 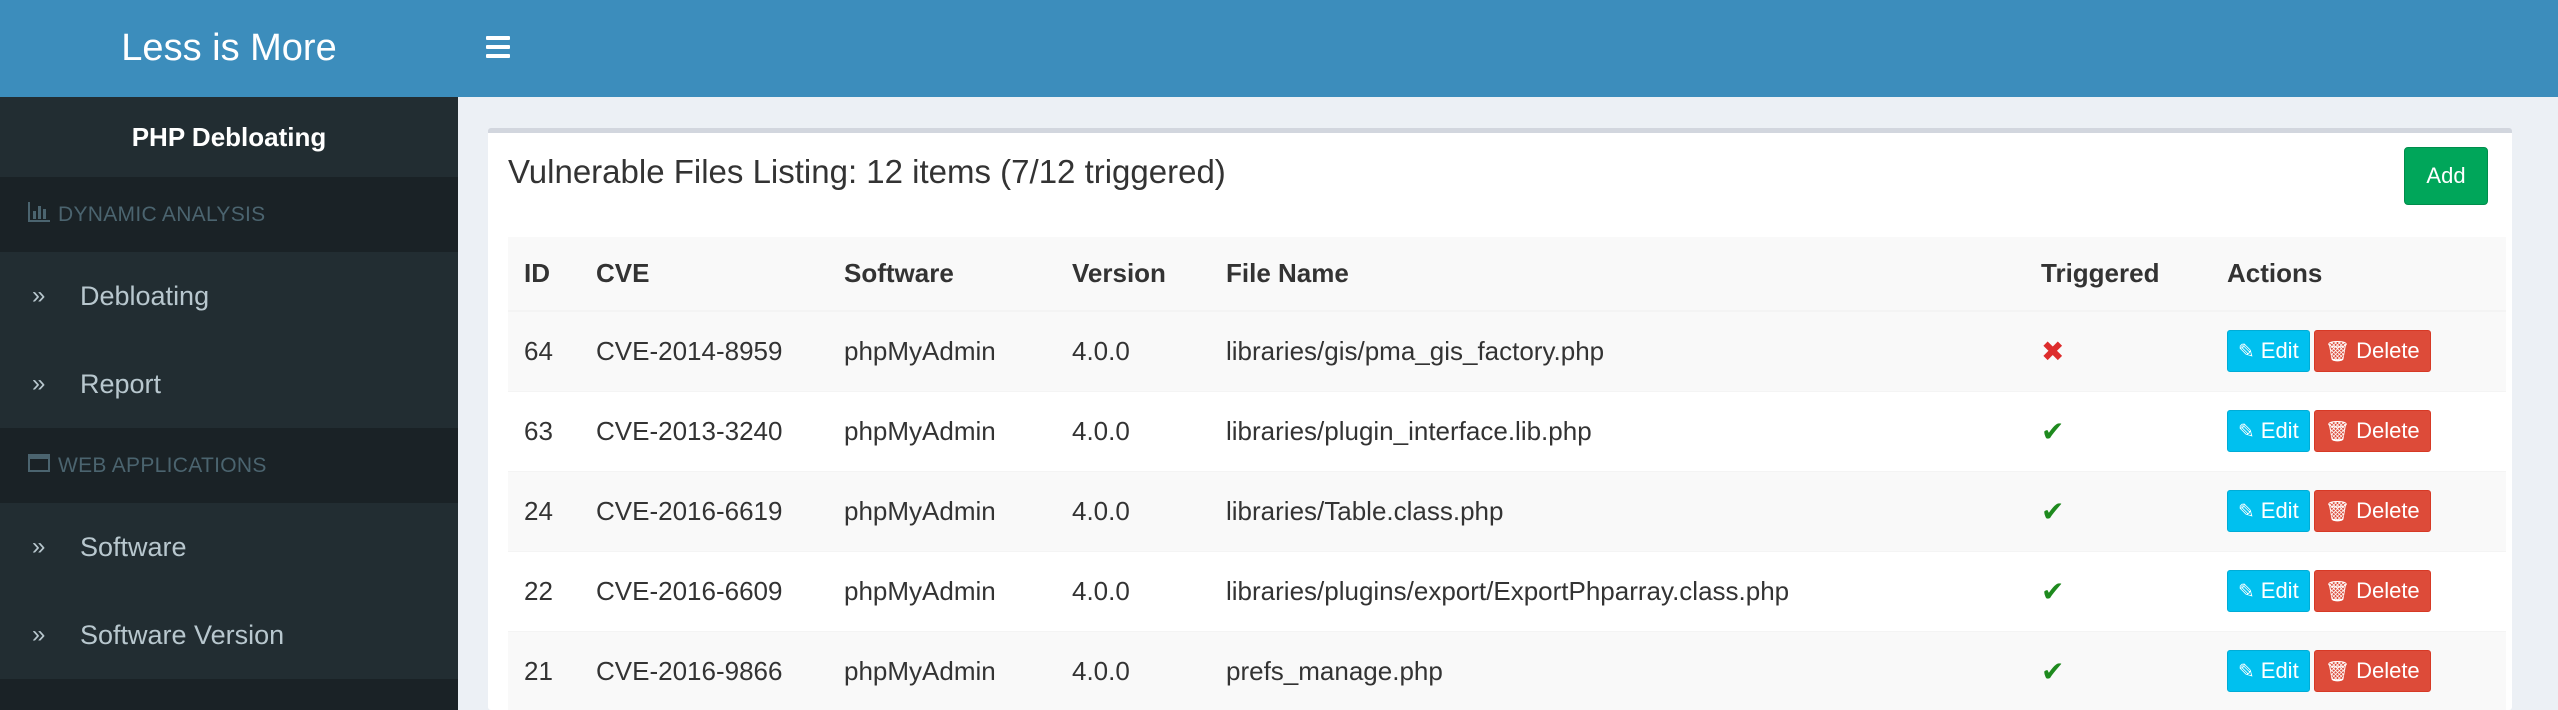 What do you see at coordinates (544, 274) in the screenshot?
I see `column-header-id: ID` at bounding box center [544, 274].